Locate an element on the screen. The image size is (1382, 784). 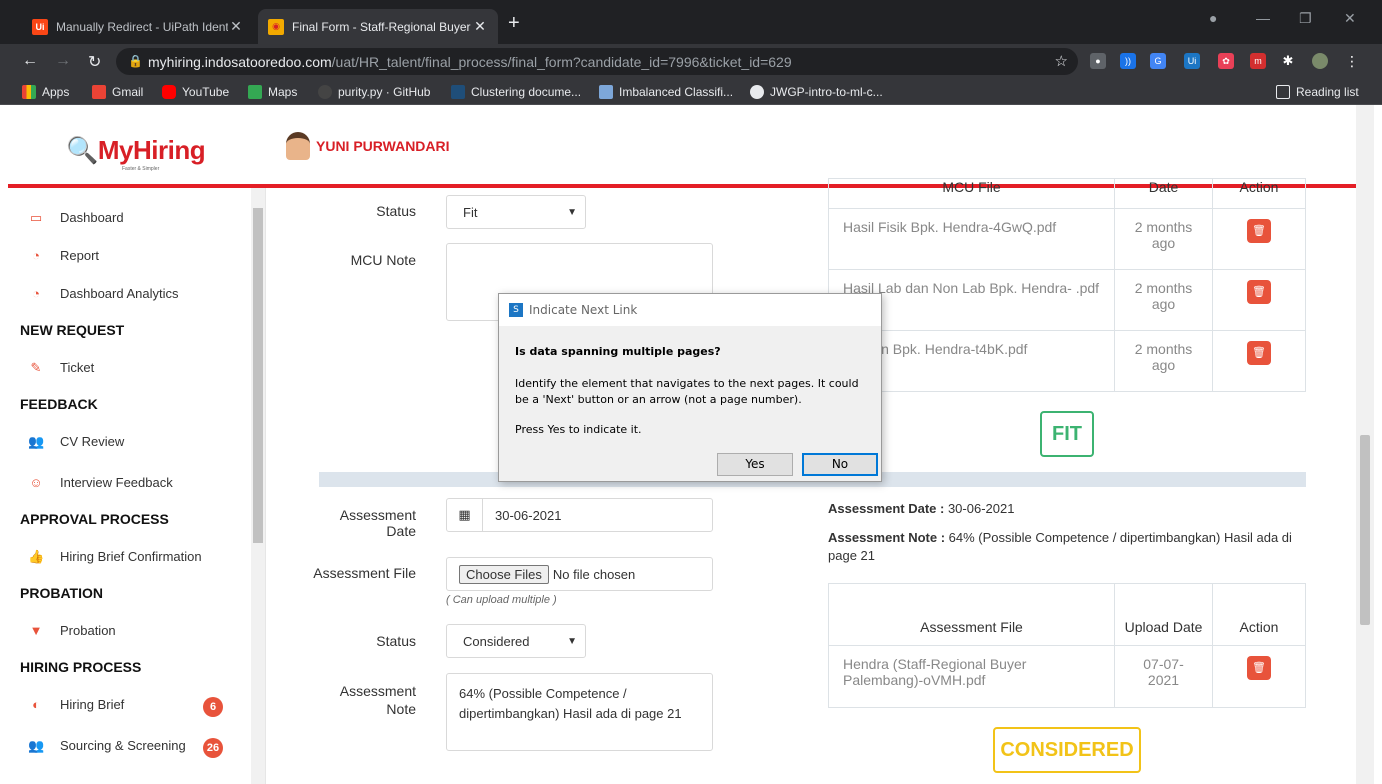
new-tab-icon: + is located at coordinates (514, 23).